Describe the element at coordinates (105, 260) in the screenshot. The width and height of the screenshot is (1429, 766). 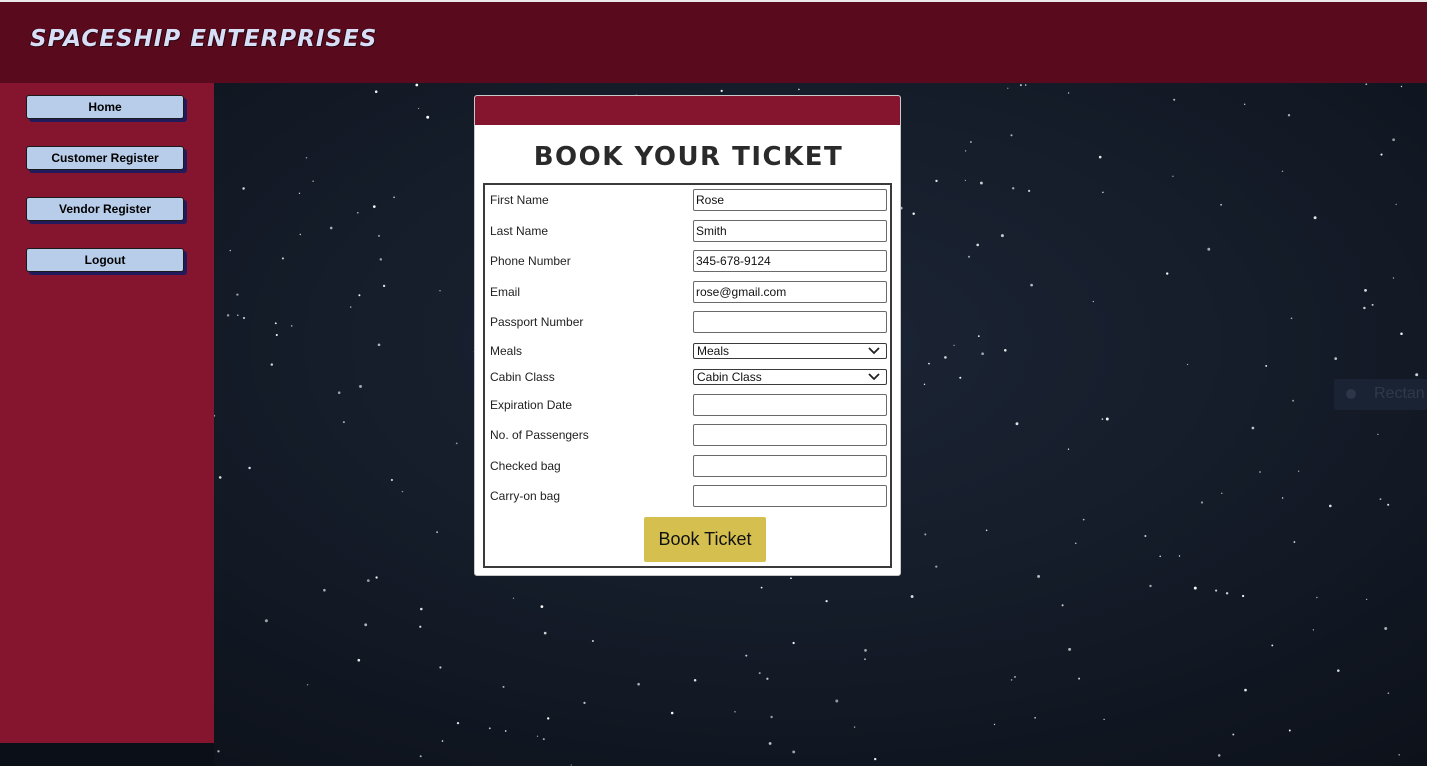
I see `logout-button: Logout` at that location.